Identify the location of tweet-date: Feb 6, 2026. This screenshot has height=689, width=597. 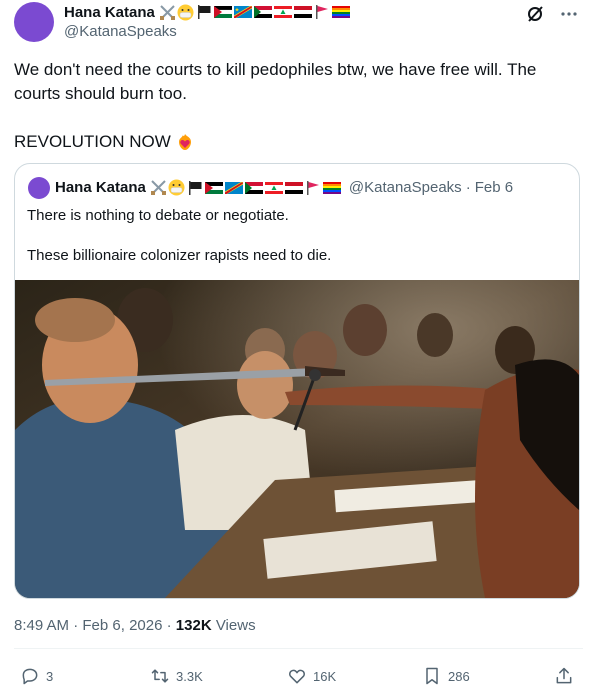
(122, 625).